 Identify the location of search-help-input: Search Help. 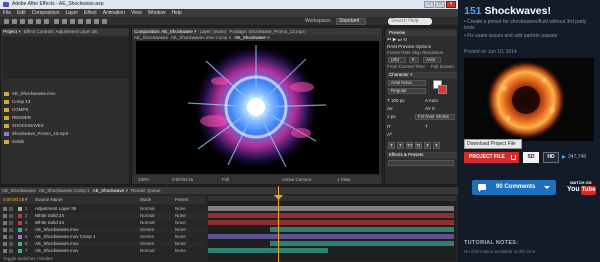
(410, 21).